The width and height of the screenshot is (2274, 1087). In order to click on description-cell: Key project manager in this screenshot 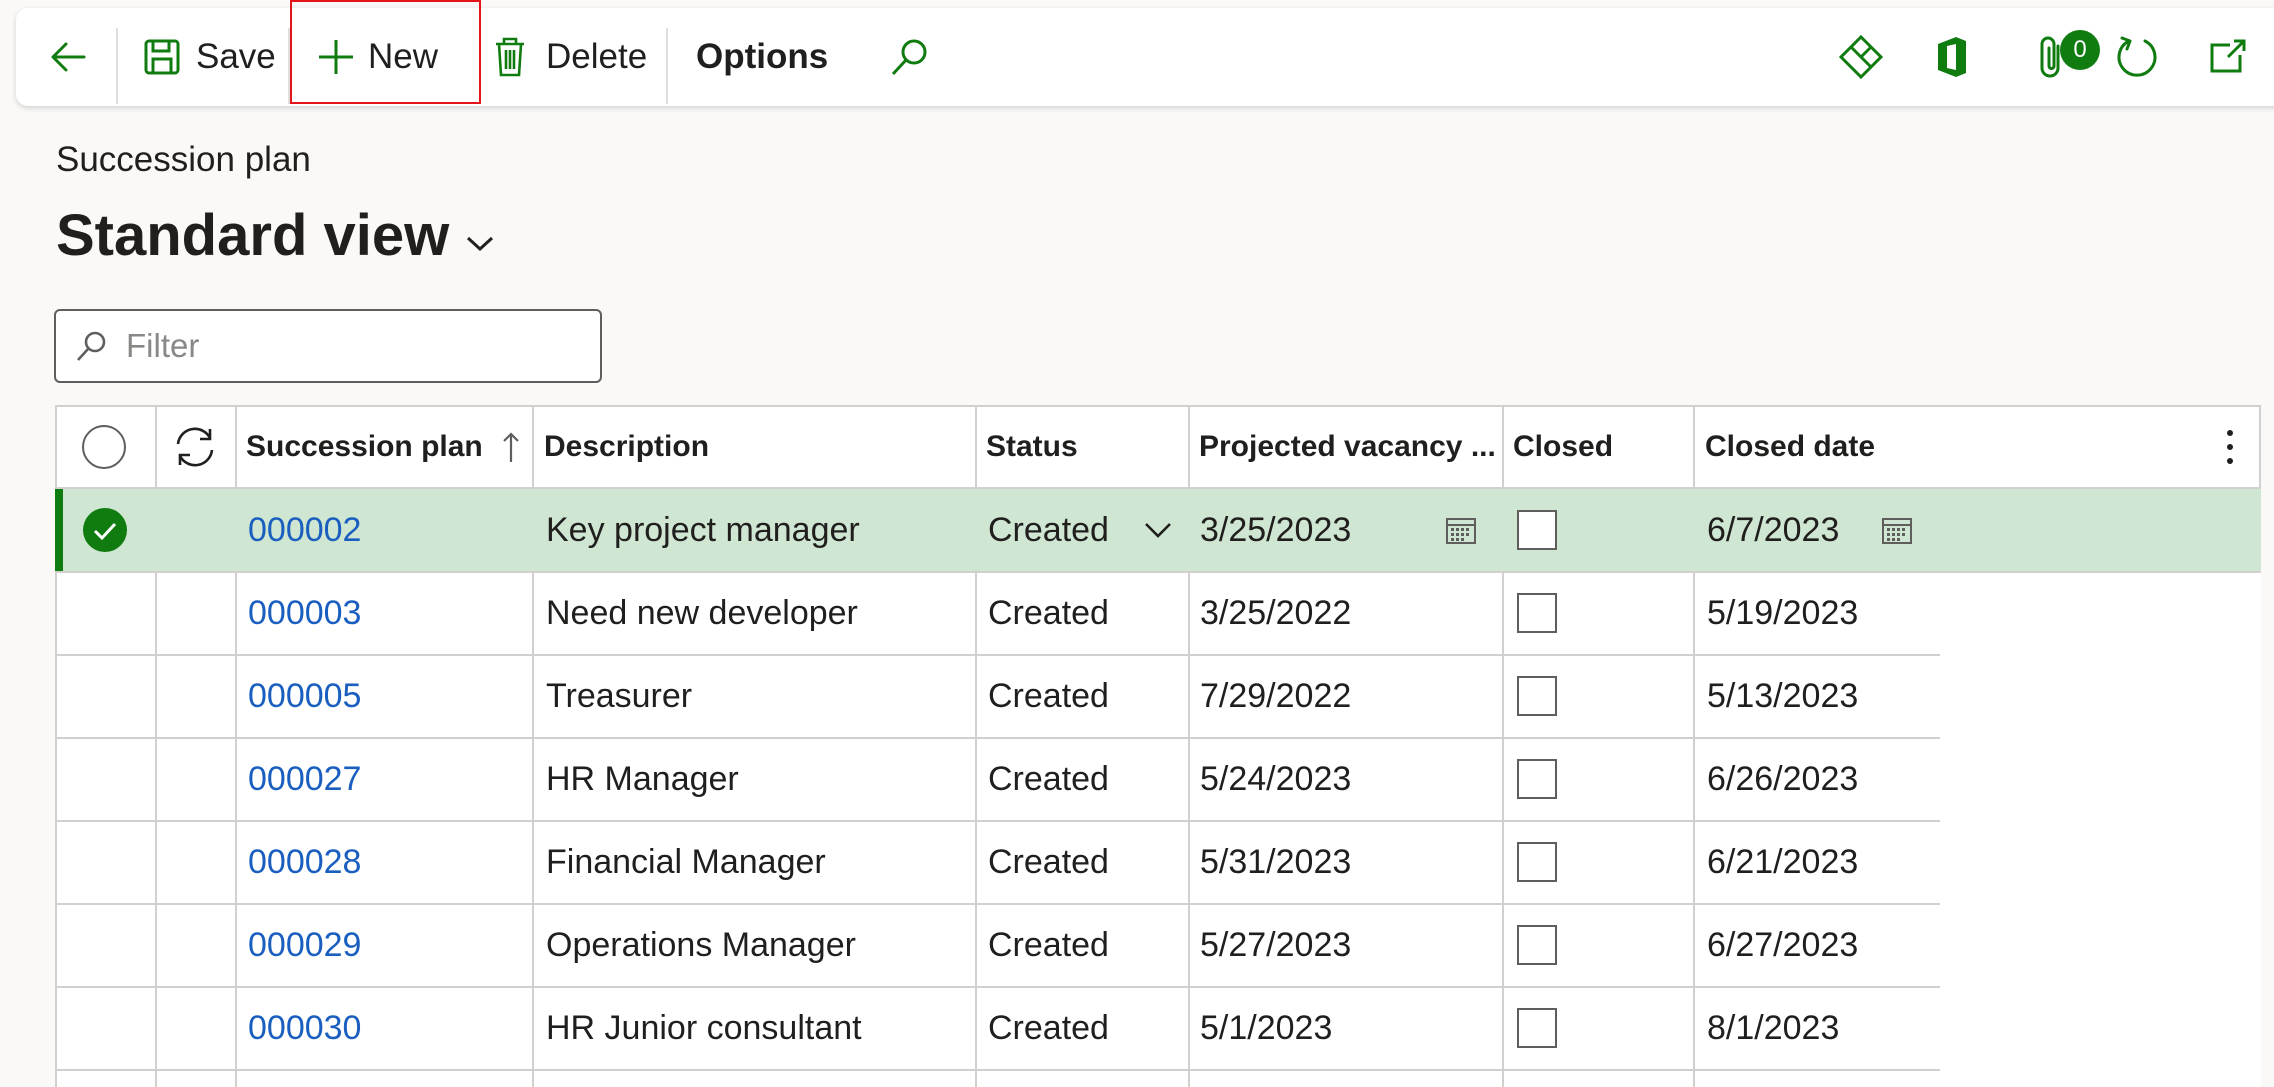, I will do `click(703, 530)`.